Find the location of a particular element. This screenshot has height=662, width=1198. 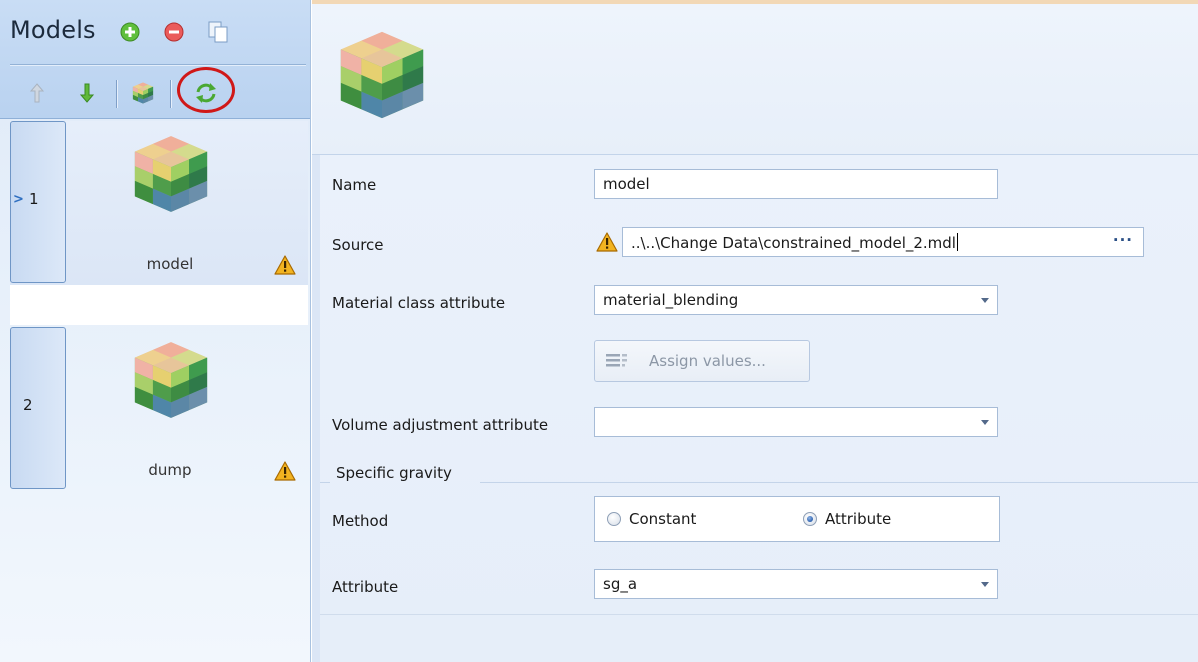

add-model-button is located at coordinates (130, 32).